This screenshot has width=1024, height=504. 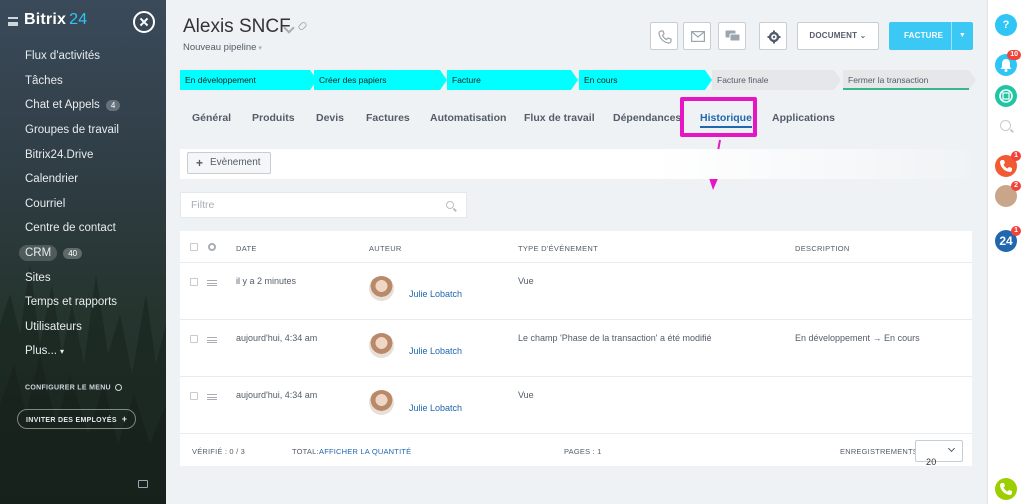 I want to click on show-quantity-link: AFFICHER LA QUANTITÉ, so click(x=365, y=451).